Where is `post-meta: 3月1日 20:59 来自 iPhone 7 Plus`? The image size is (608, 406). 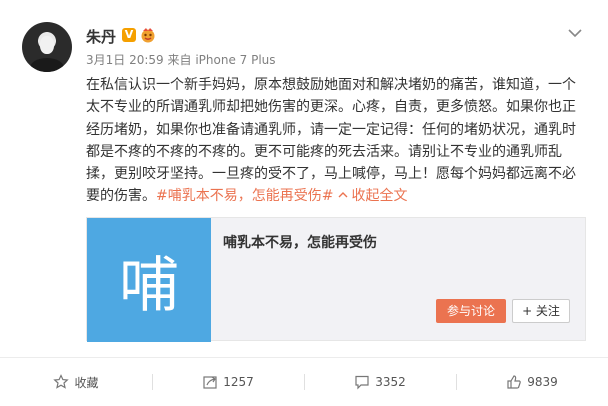
post-meta: 3月1日 20:59 来自 iPhone 7 Plus is located at coordinates (181, 59).